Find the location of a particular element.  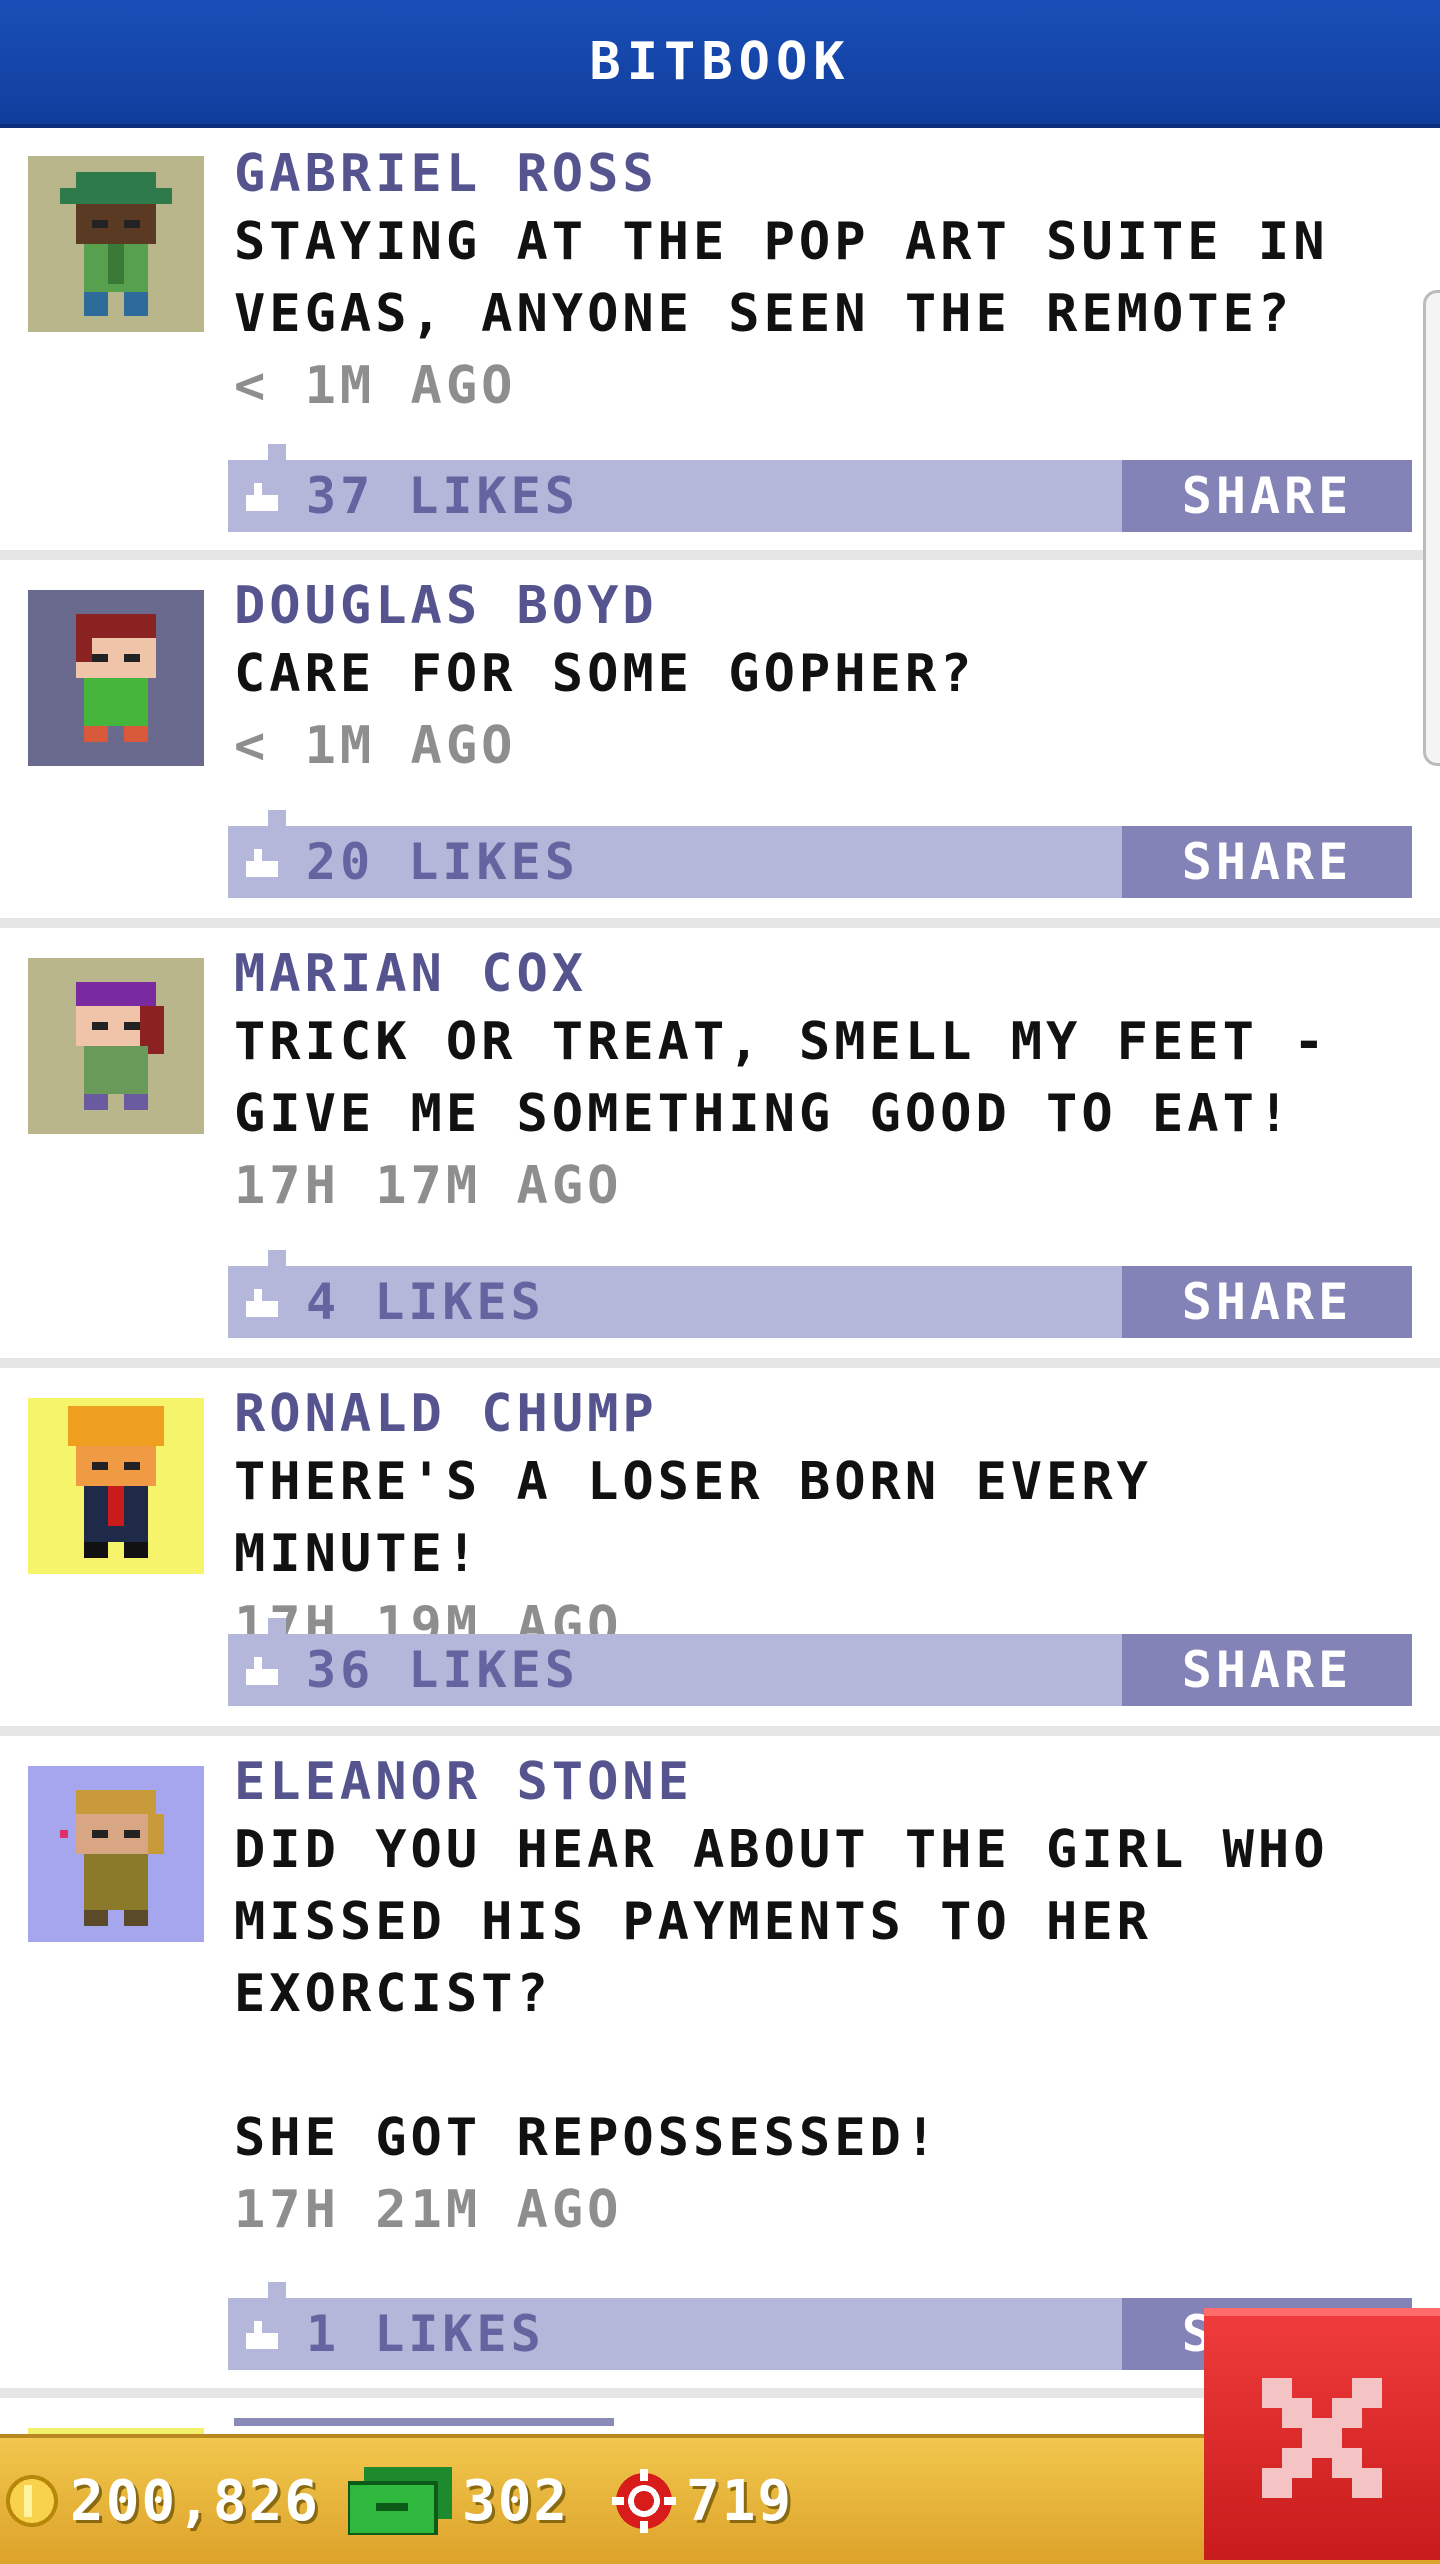

post-author: ELEANOR STONE is located at coordinates (822, 1782).